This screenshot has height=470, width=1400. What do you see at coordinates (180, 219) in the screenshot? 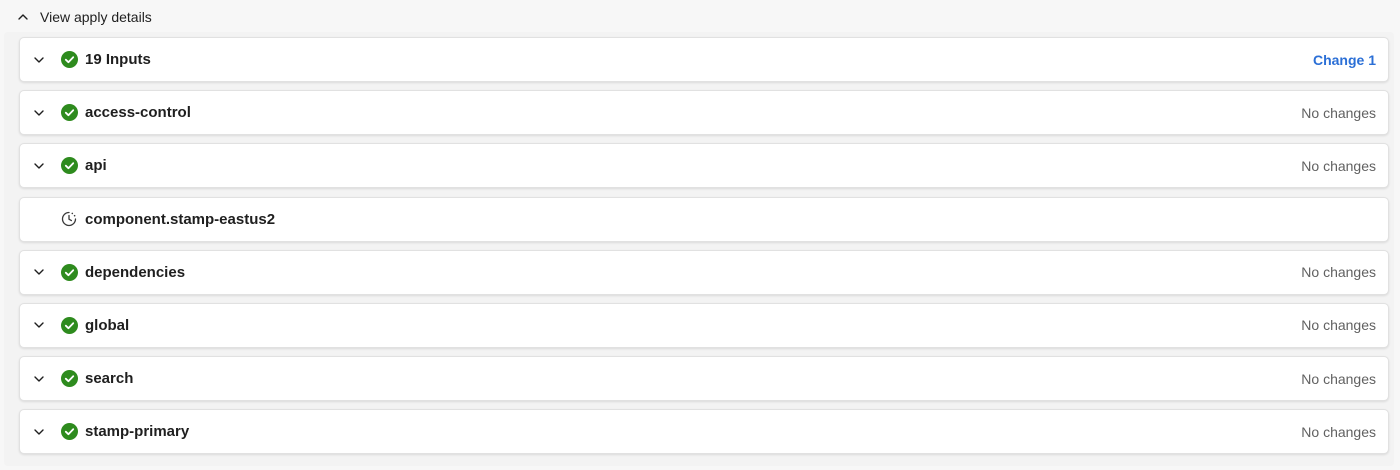
I see `apply-step-name: component.stamp-eastus2` at bounding box center [180, 219].